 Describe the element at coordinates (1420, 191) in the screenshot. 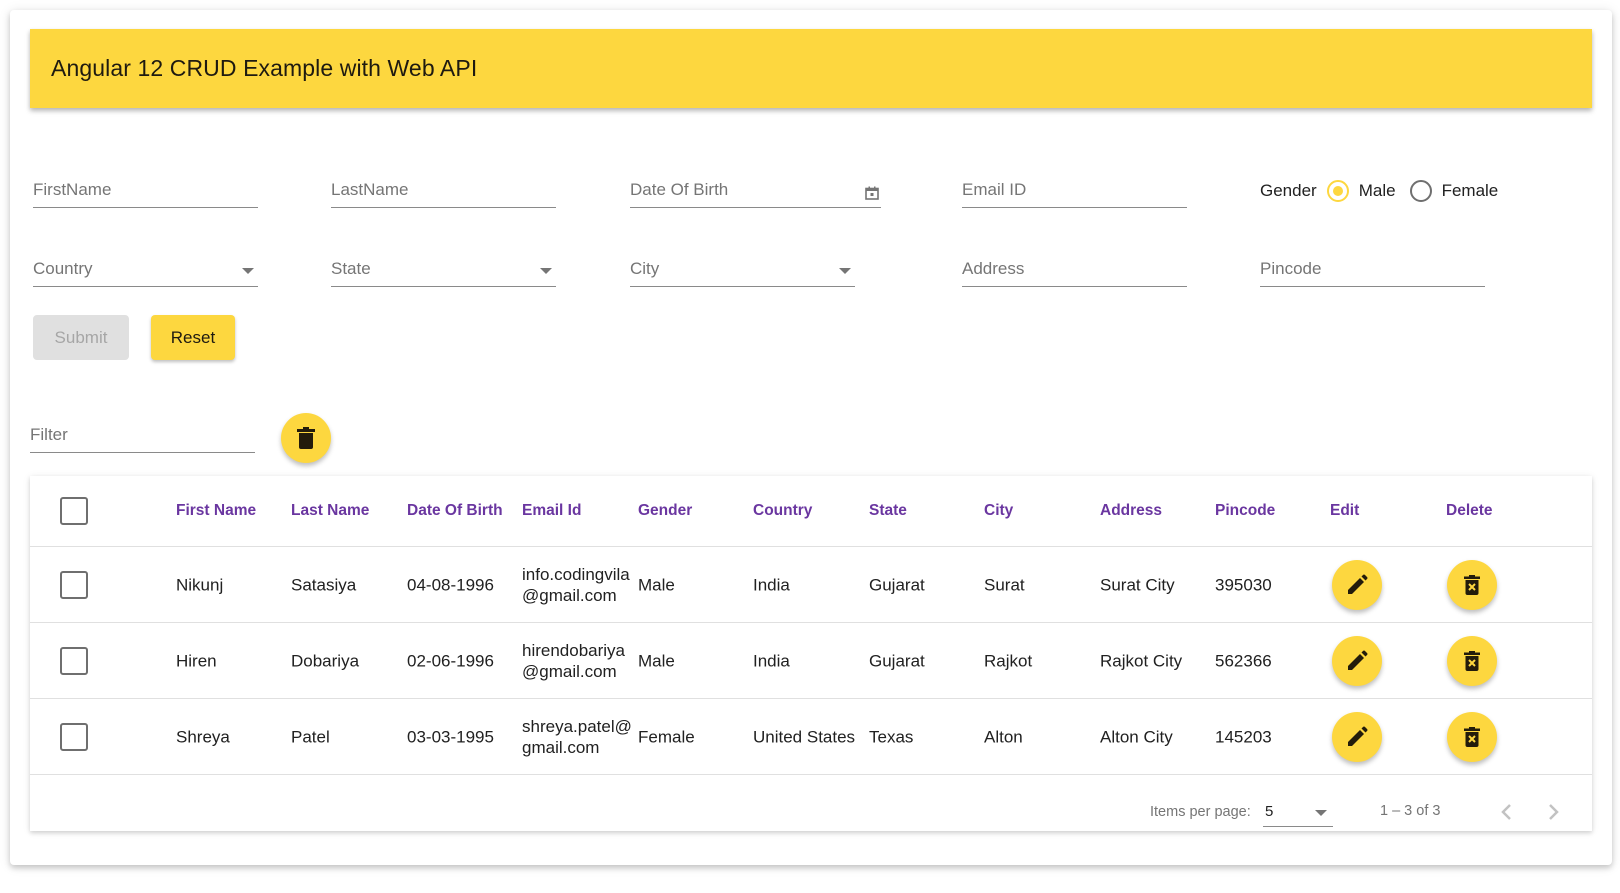

I see `radio-unchecked-icon` at that location.